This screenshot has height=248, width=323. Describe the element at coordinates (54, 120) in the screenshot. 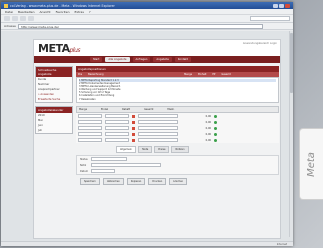

I see `calendar-panel: Angebotskalender 2010 Mai Juni Juli` at that location.